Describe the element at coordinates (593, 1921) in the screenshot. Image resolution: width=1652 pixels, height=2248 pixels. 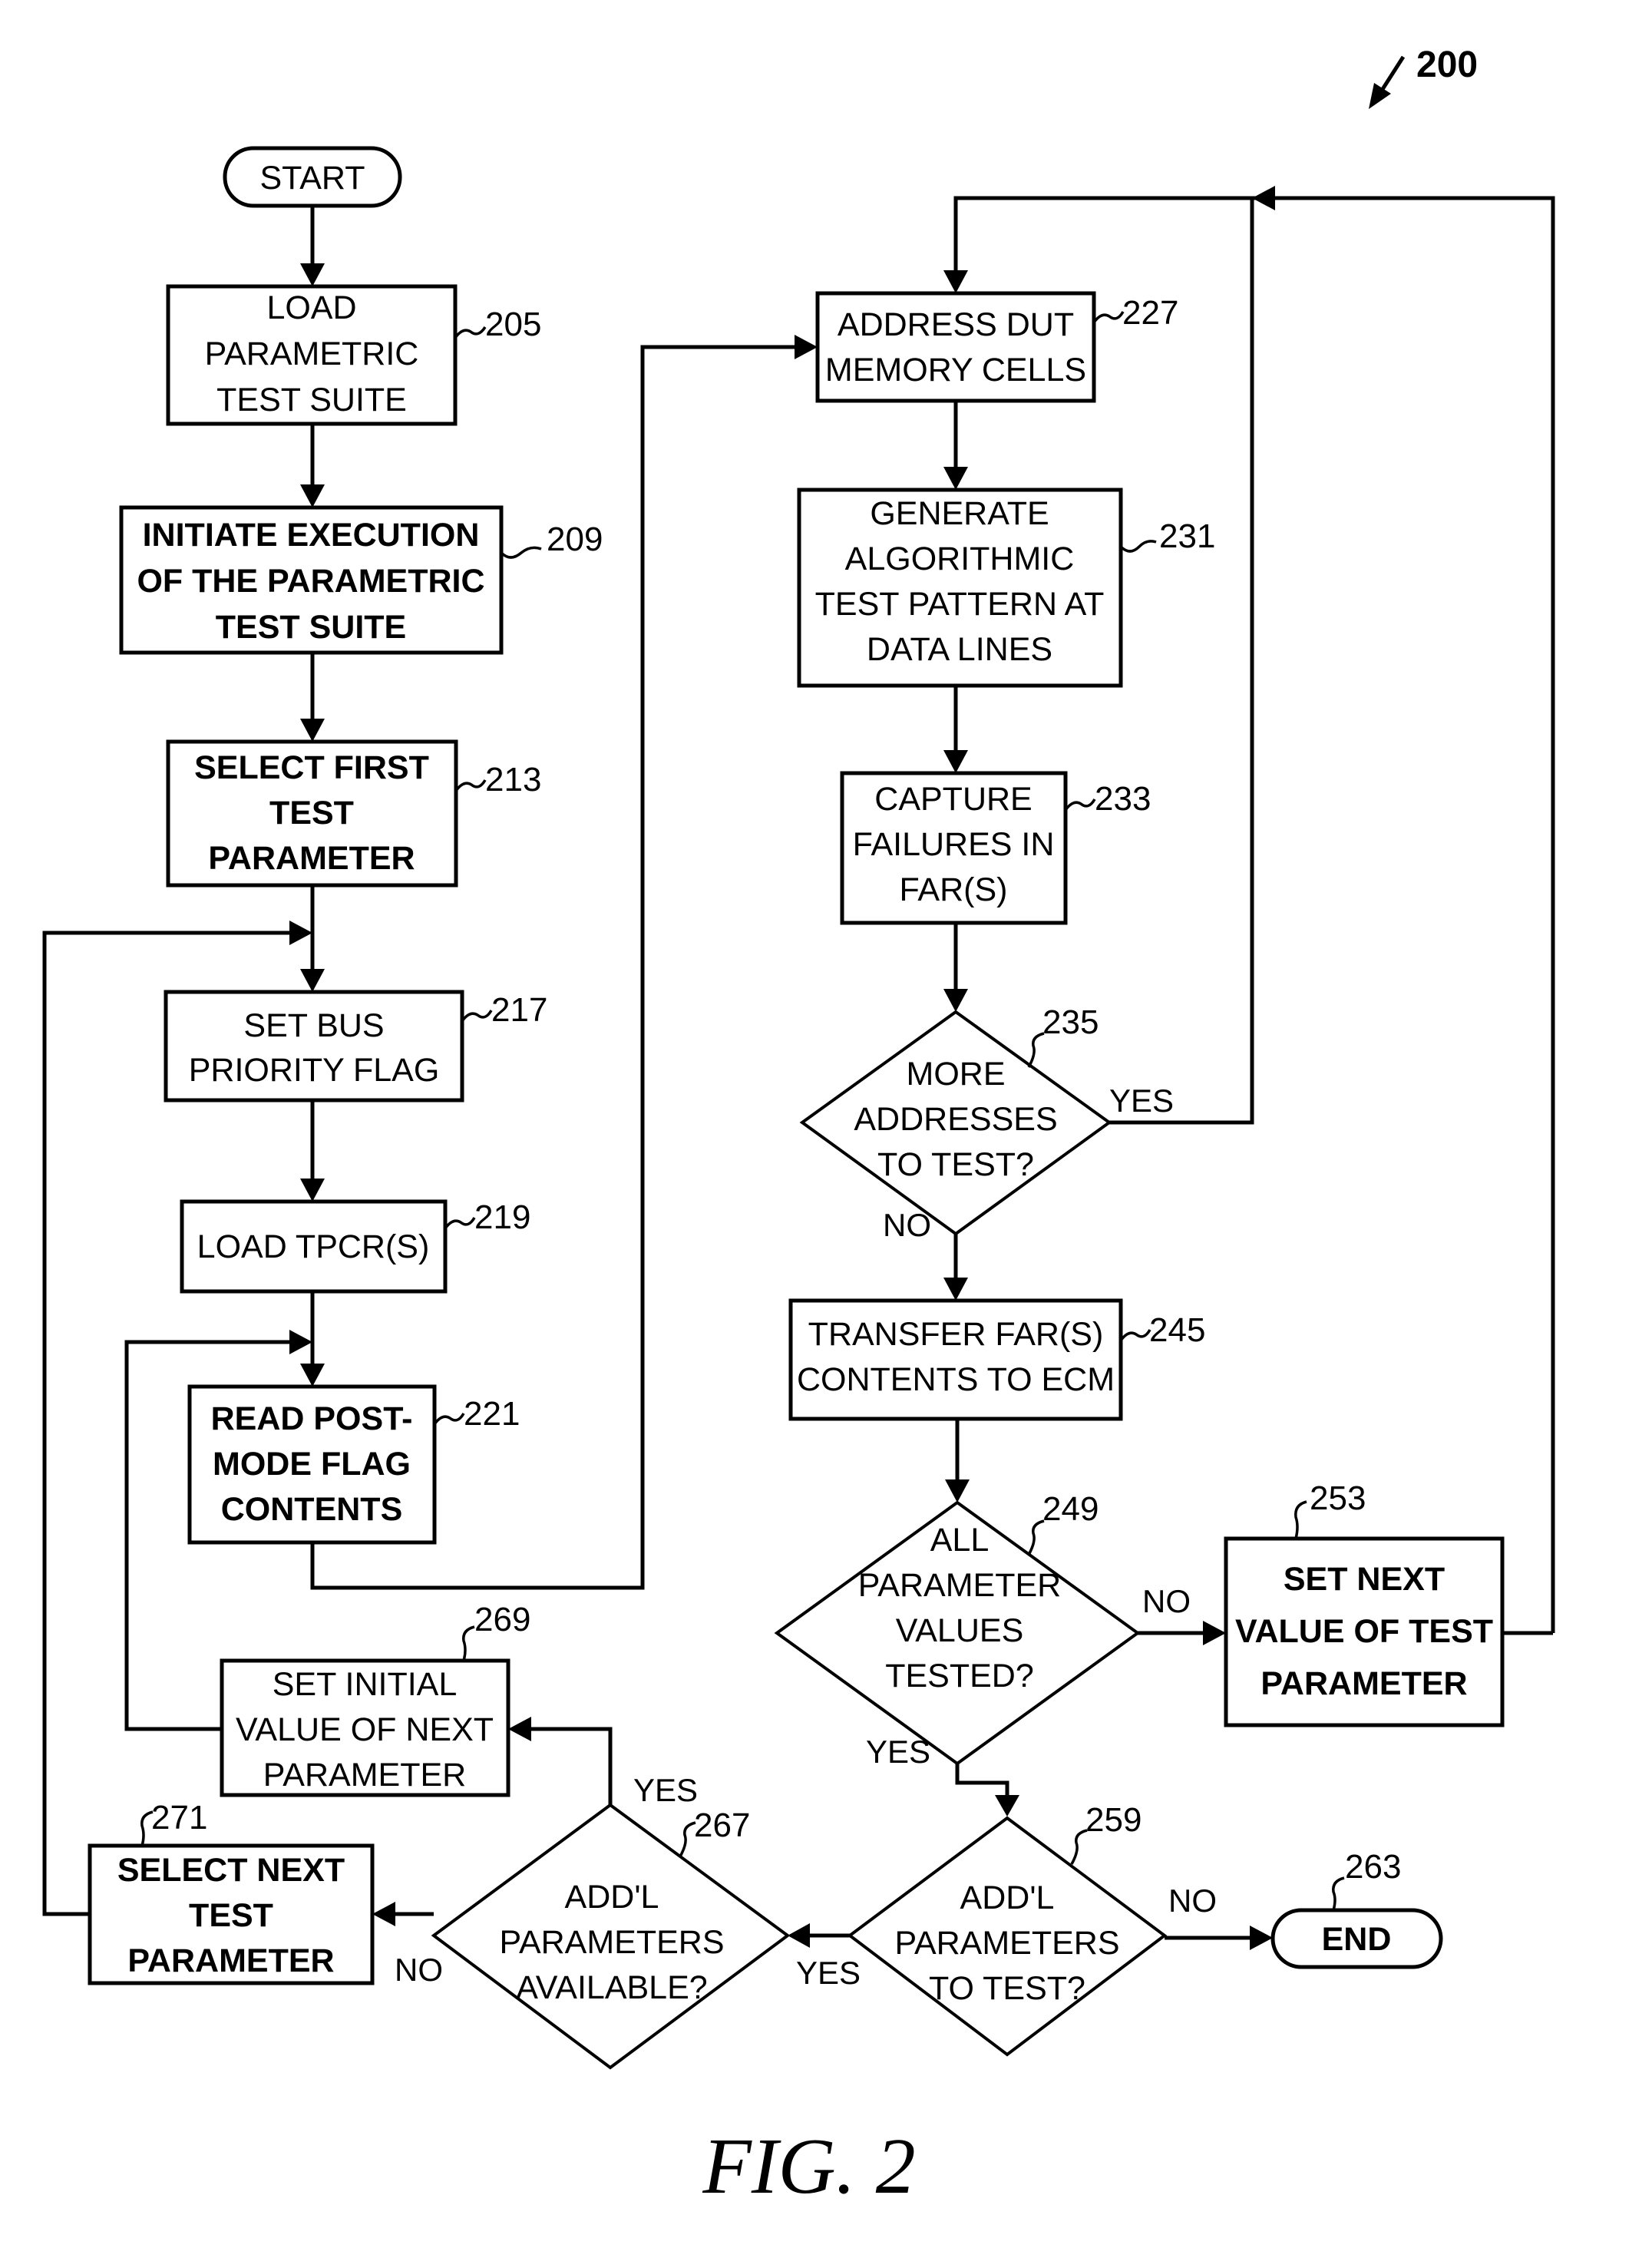
I see `node-267-addl-parameters-available-decision: ADD'L PARAMETERS AVAILABLE? 267 YES NO` at that location.